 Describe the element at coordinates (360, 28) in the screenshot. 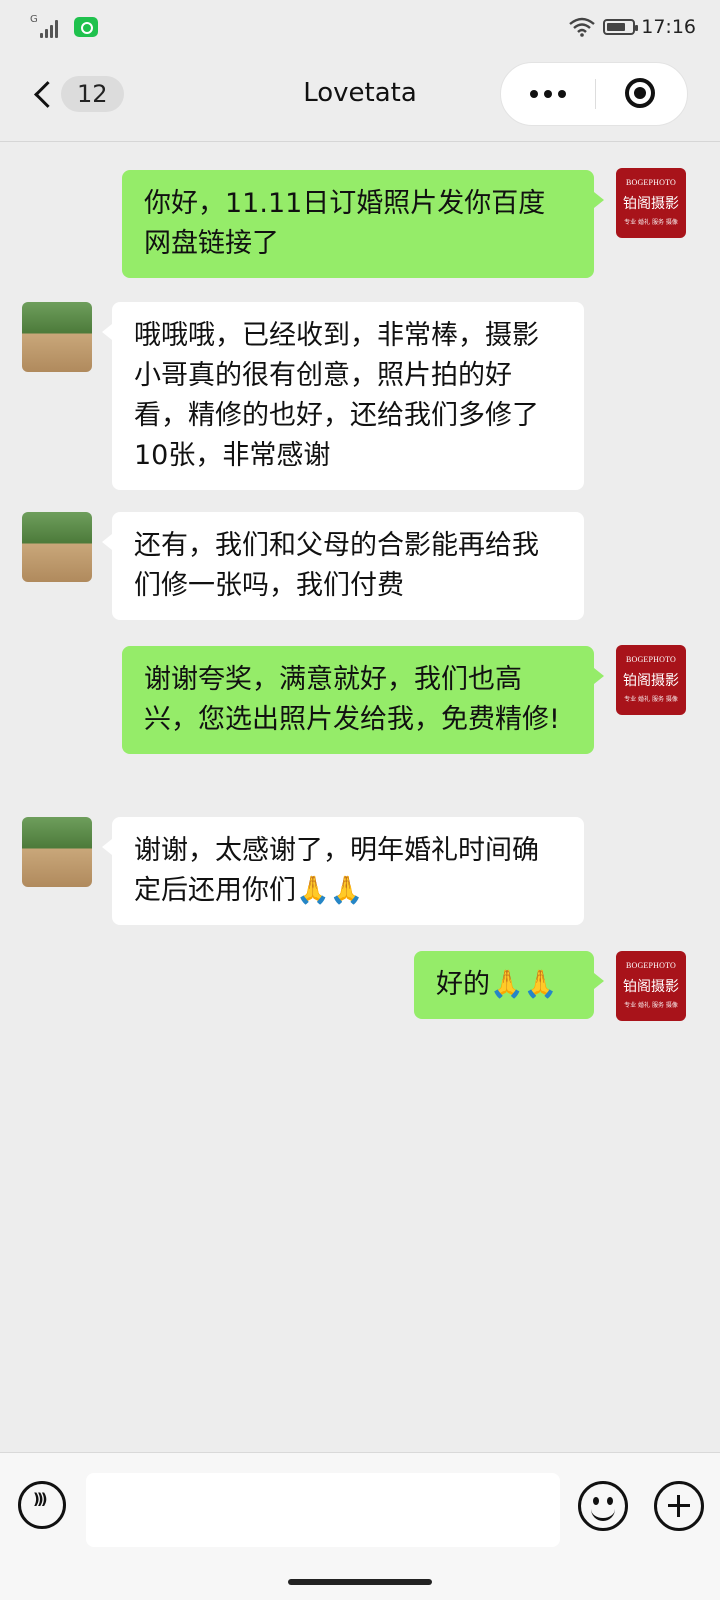

I see `status-bar: G 17:16` at that location.